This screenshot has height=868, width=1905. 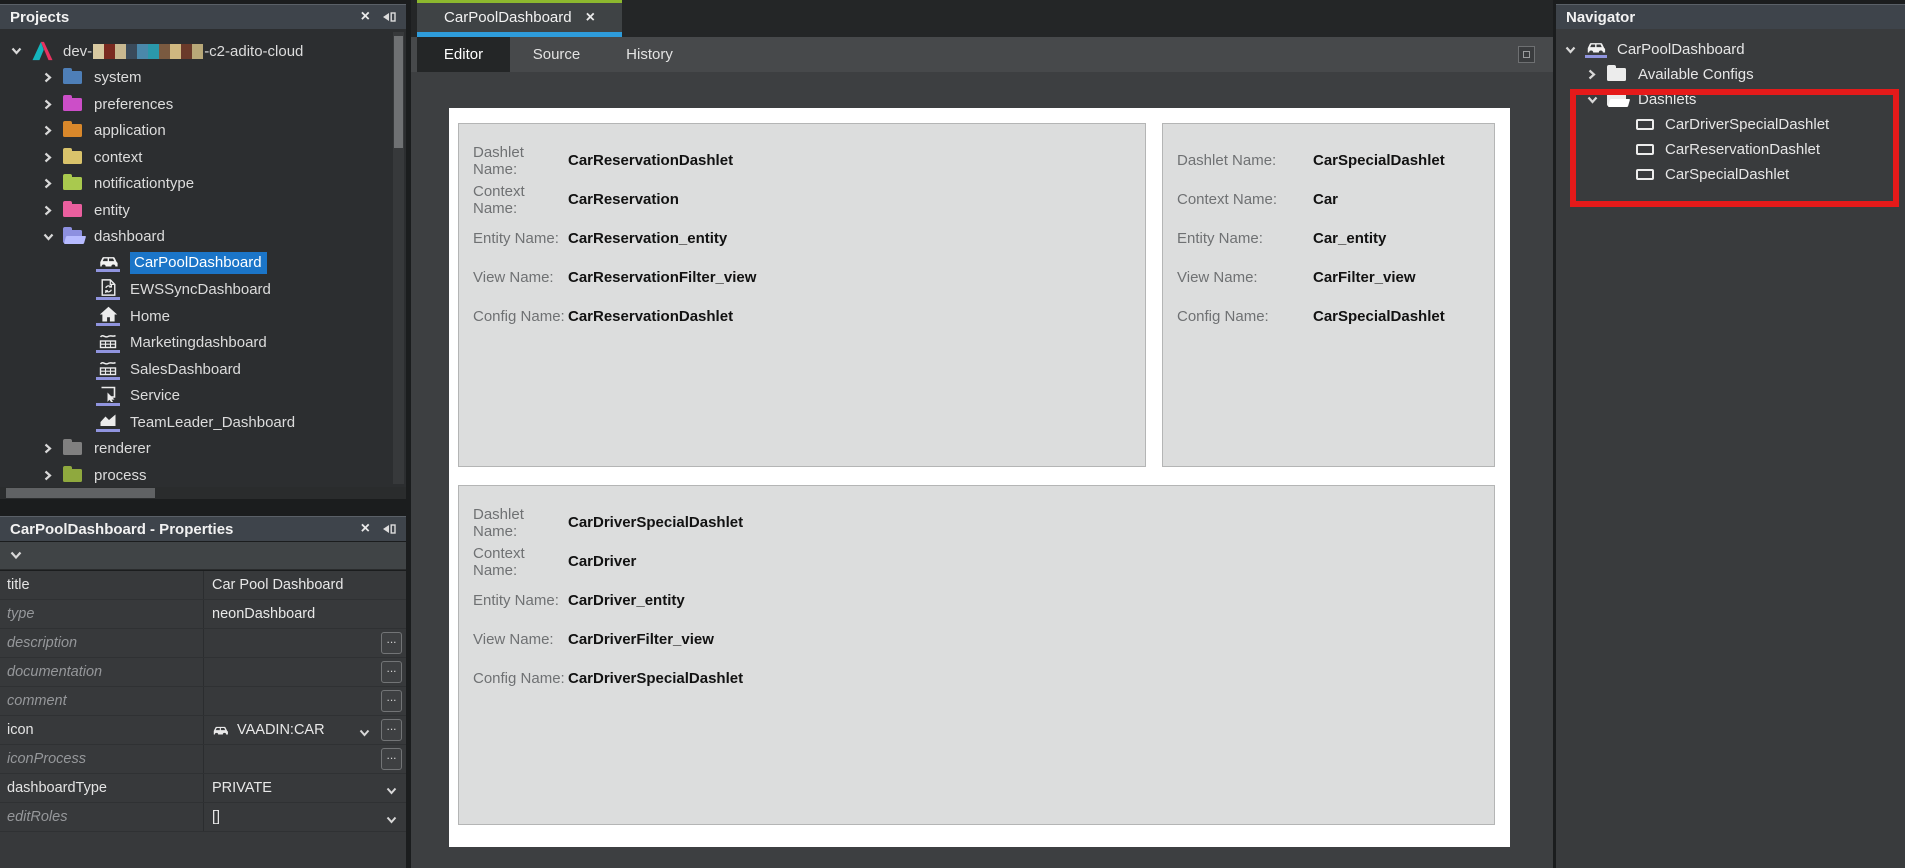 What do you see at coordinates (203, 556) in the screenshot?
I see `properties-collapse-bar` at bounding box center [203, 556].